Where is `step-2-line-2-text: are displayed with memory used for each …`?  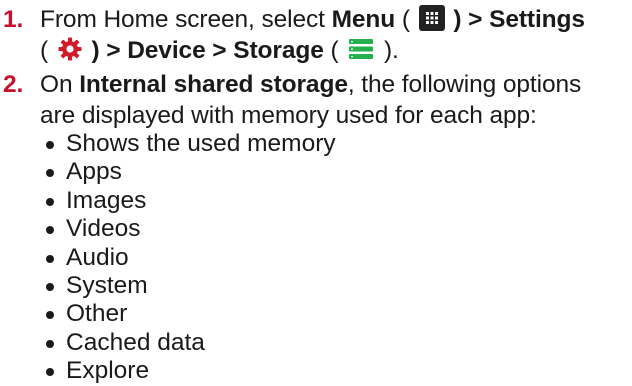
step-2-line-2-text: are displayed with memory used for each … is located at coordinates (288, 115).